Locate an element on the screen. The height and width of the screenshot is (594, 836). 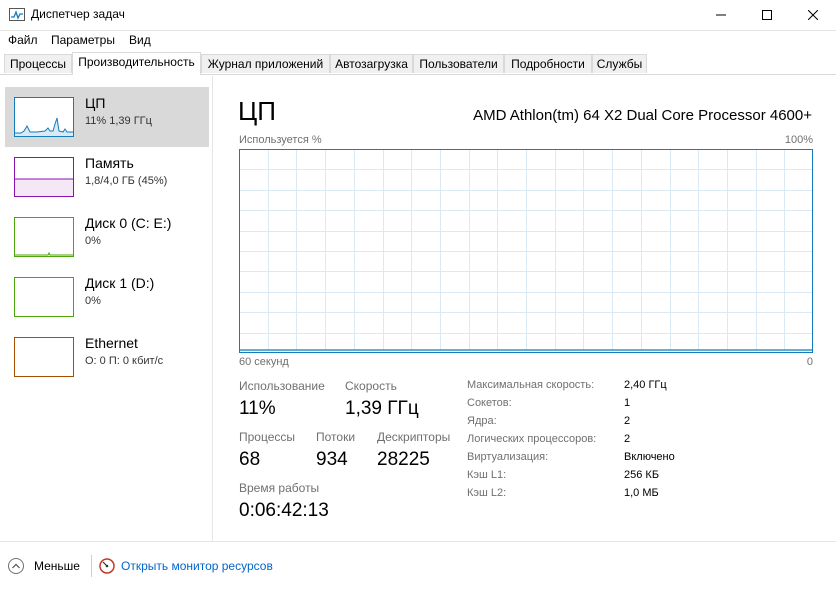
menu-options: Параметры is located at coordinates (83, 40).